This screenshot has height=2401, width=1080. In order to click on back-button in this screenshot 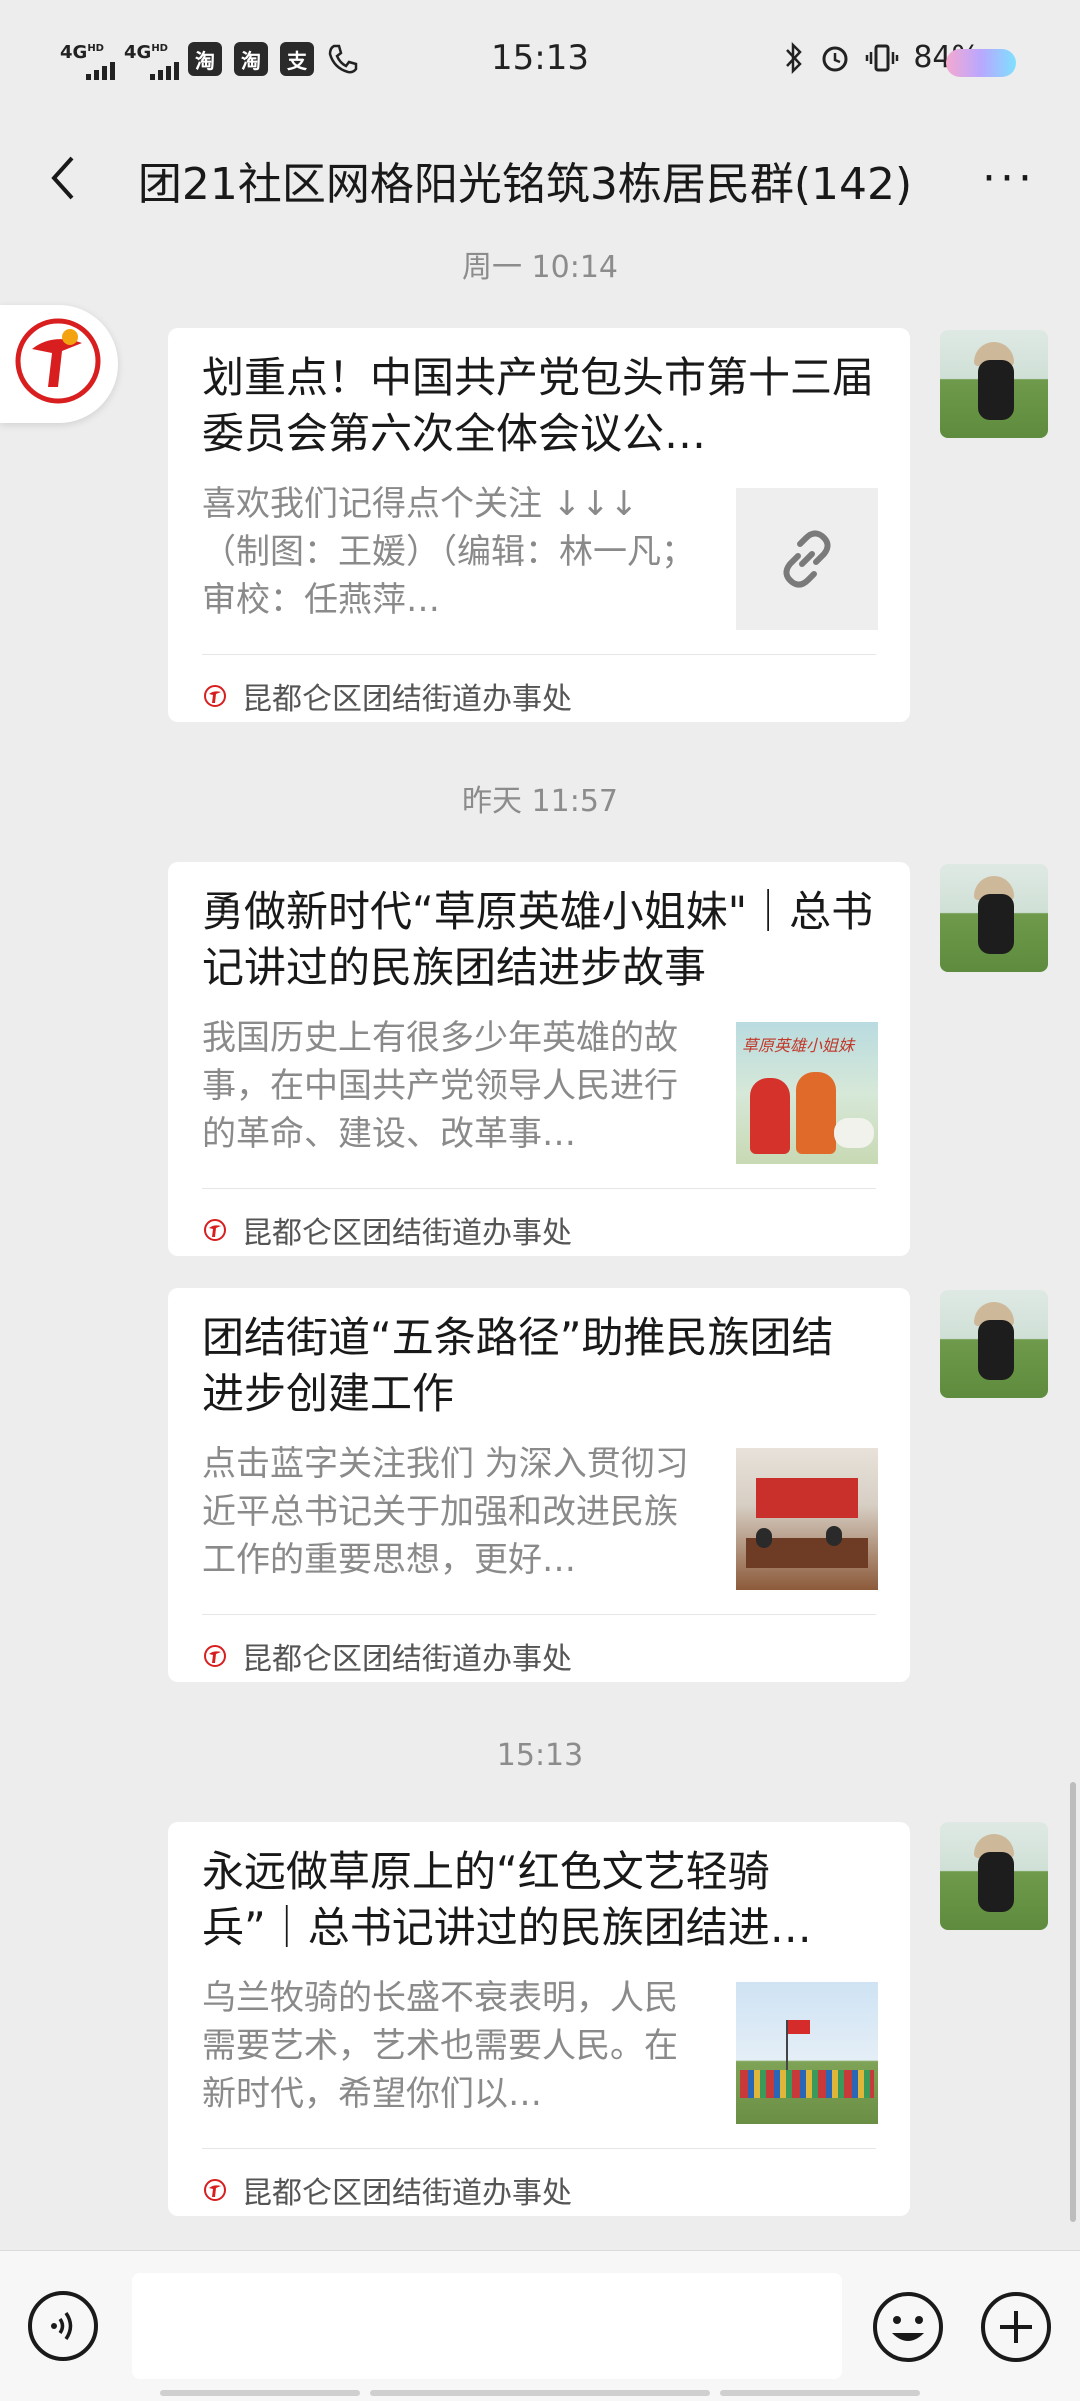, I will do `click(63, 178)`.